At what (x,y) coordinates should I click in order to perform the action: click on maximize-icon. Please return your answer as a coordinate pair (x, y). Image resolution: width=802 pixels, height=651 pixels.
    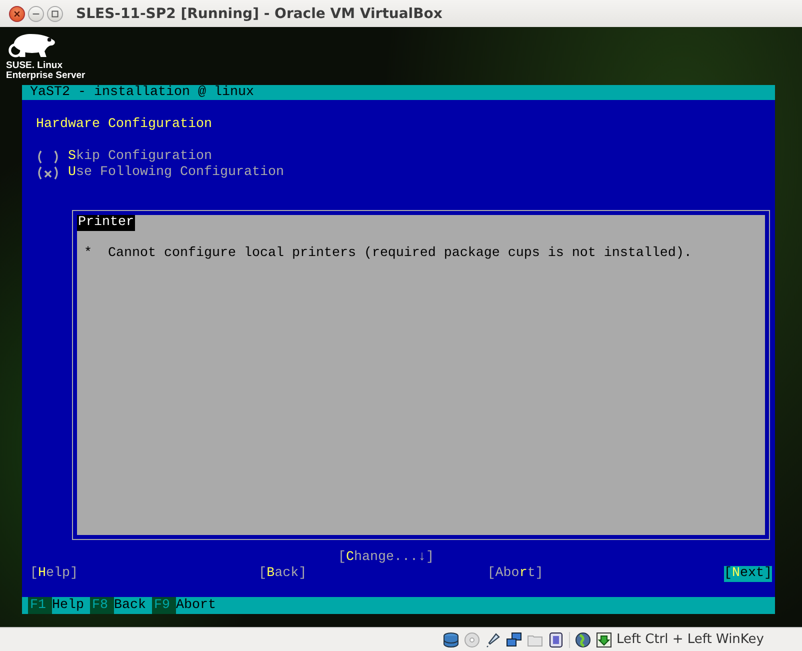
    Looking at the image, I should click on (55, 14).